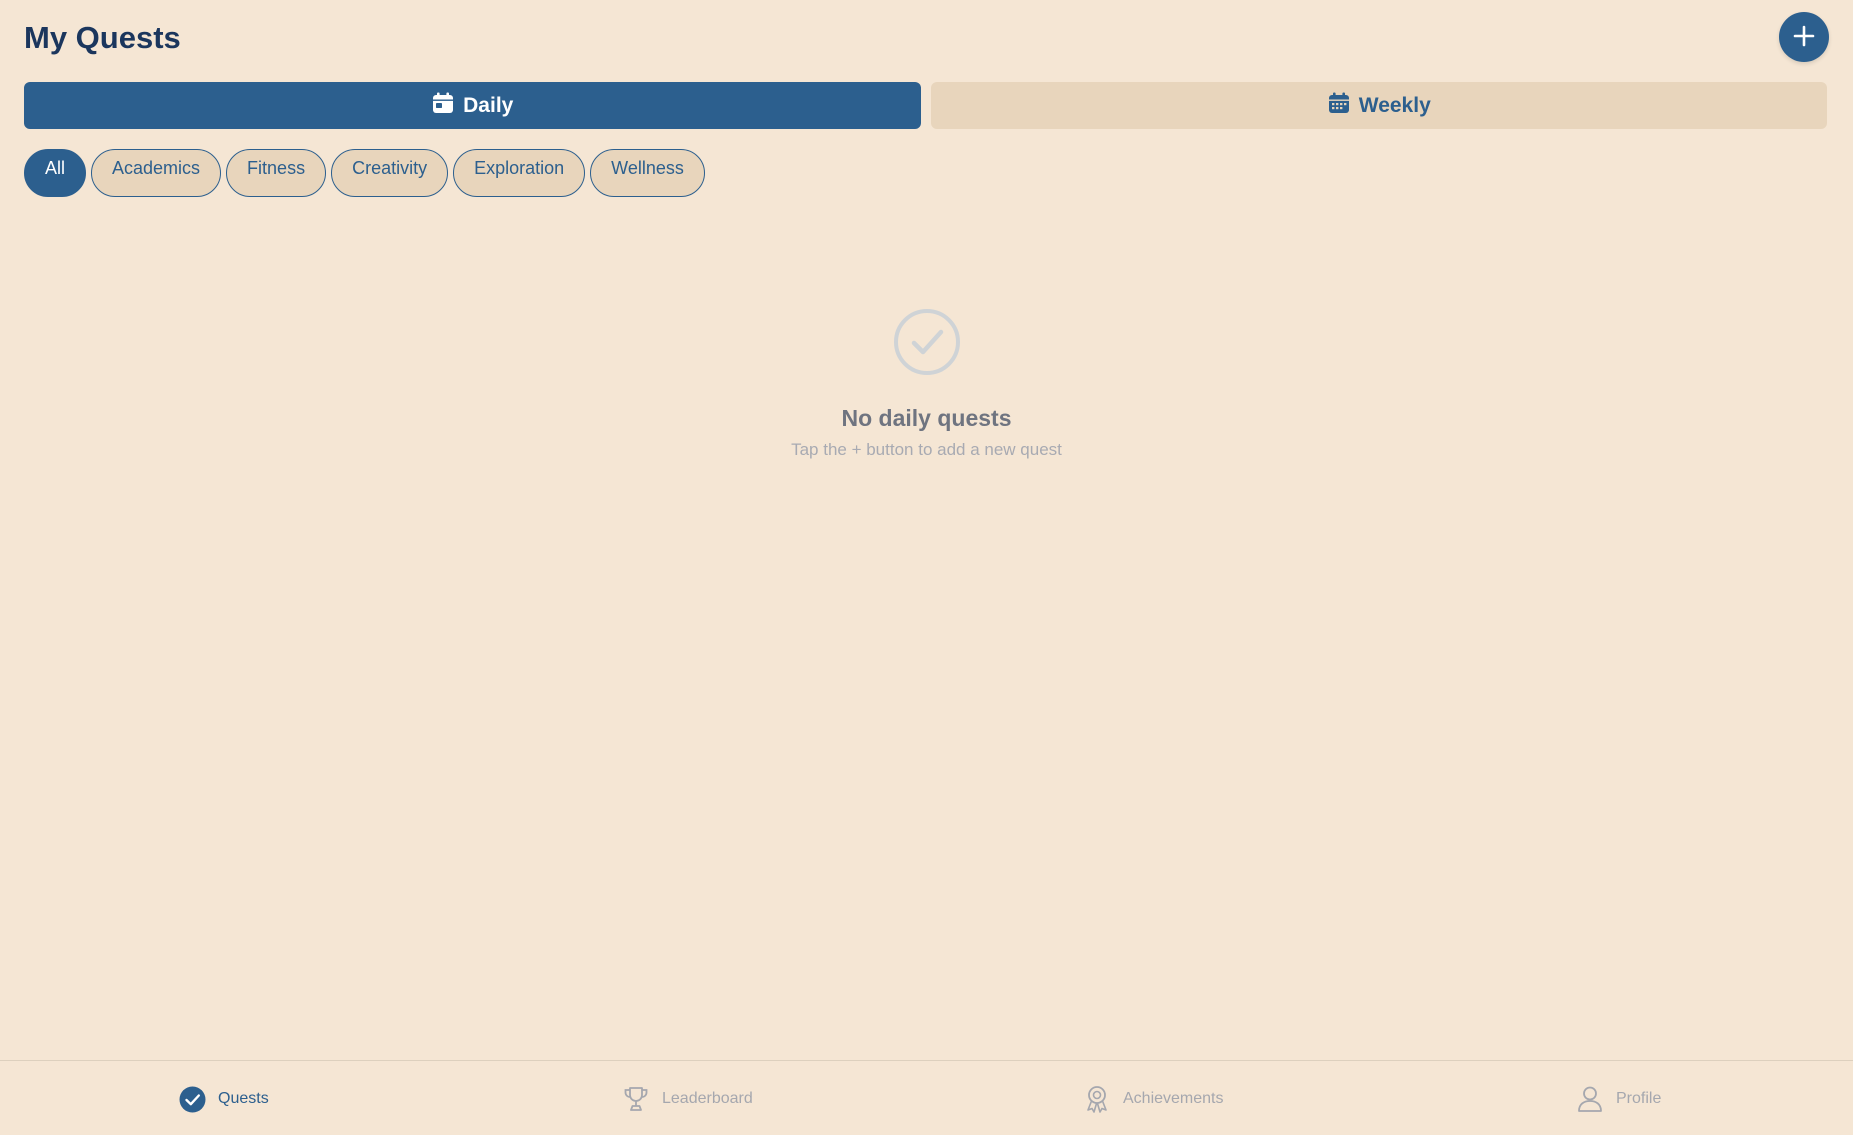 The image size is (1853, 1135). I want to click on chip-creativity: Creativity, so click(390, 173).